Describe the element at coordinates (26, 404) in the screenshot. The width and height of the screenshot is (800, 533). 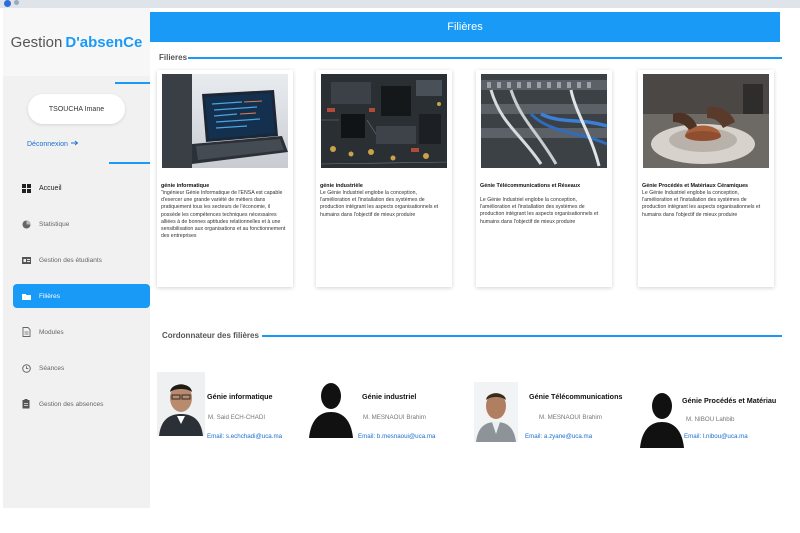
I see `clipboard-icon` at that location.